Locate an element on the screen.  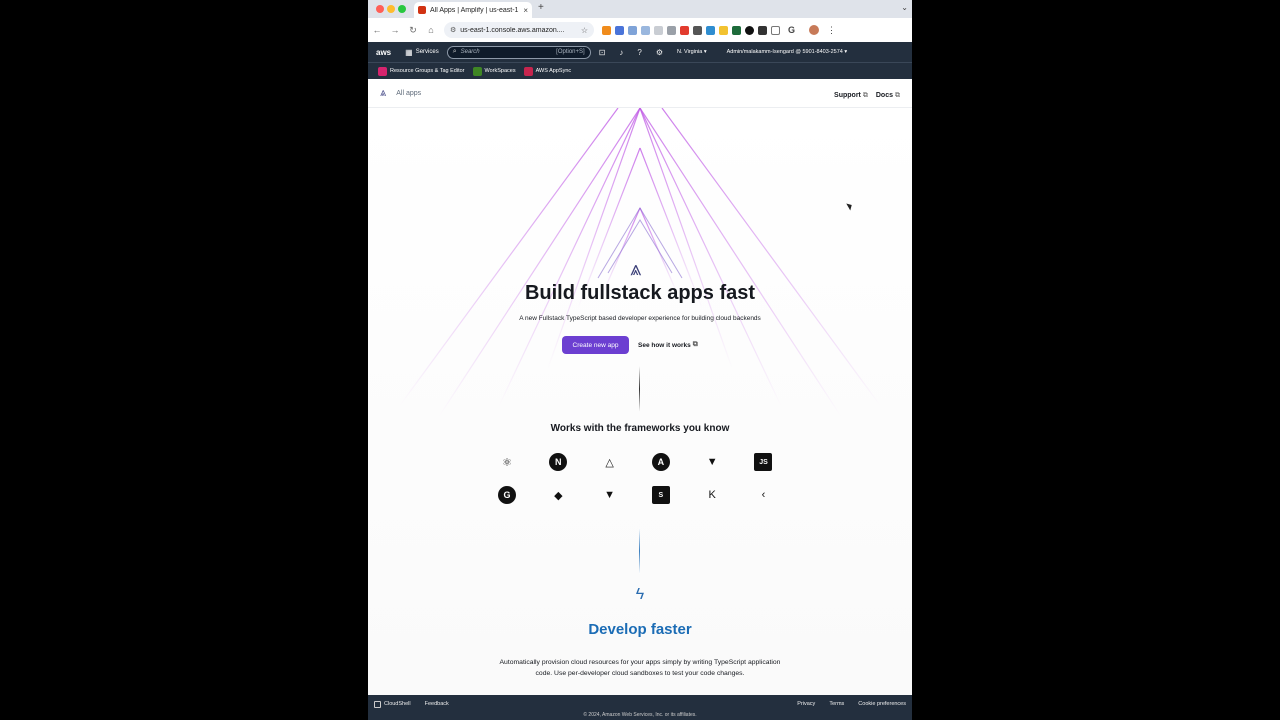
header-links: Support ⧉ Docs ⧉ is located at coordinates (867, 93).